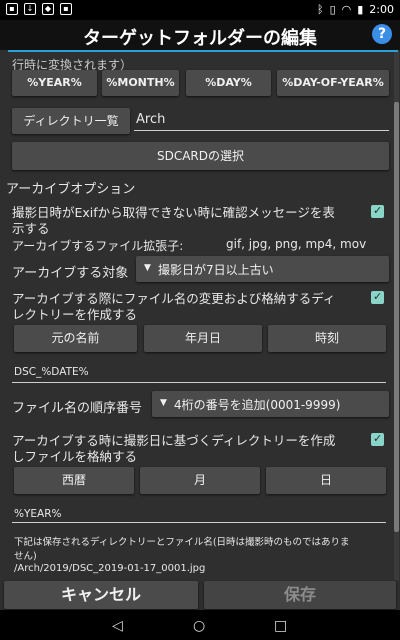  Describe the element at coordinates (110, 568) in the screenshot. I see `example-path: /Arch/2019/DSC_2019-01-17_0001.jpg` at that location.